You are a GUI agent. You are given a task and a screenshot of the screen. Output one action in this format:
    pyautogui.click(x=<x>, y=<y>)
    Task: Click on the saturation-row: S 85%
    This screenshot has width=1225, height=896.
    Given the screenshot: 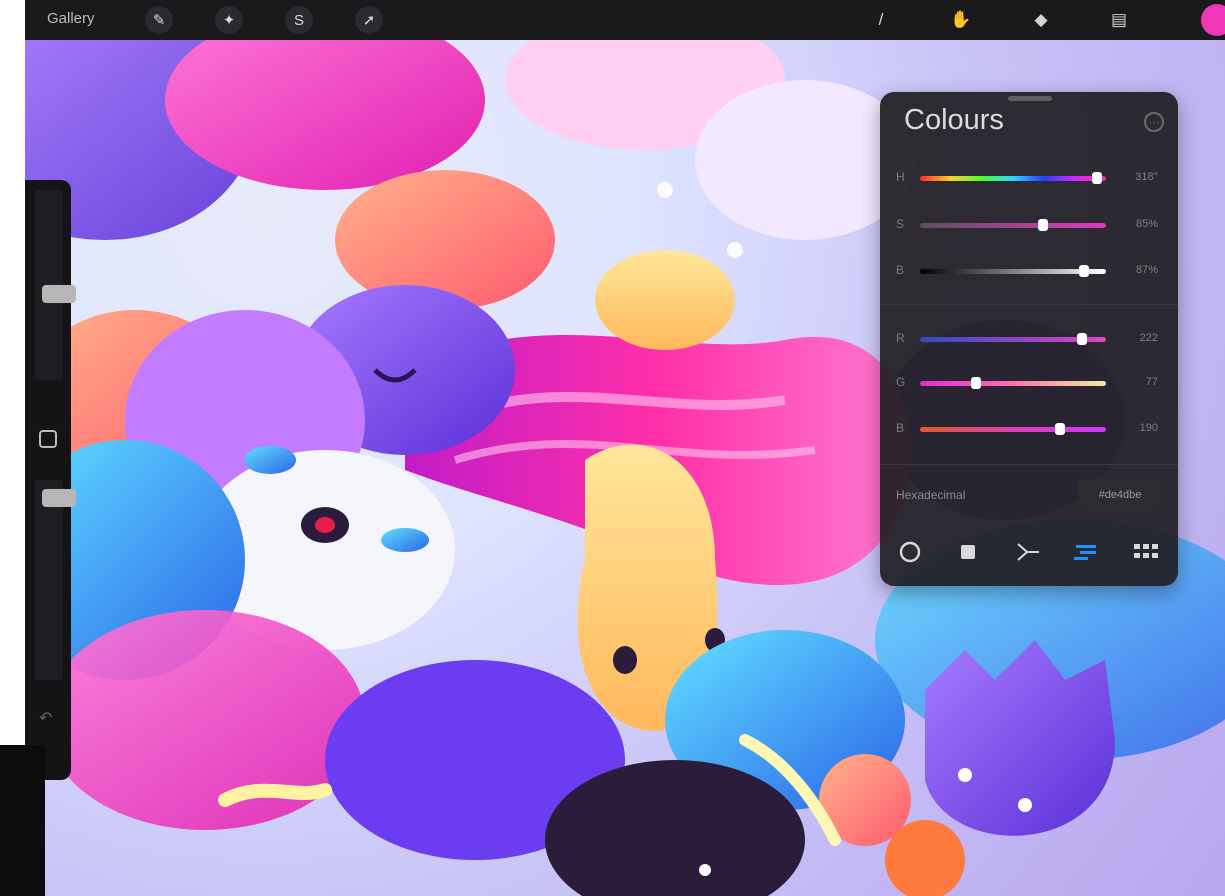 What is the action you would take?
    pyautogui.click(x=1029, y=226)
    